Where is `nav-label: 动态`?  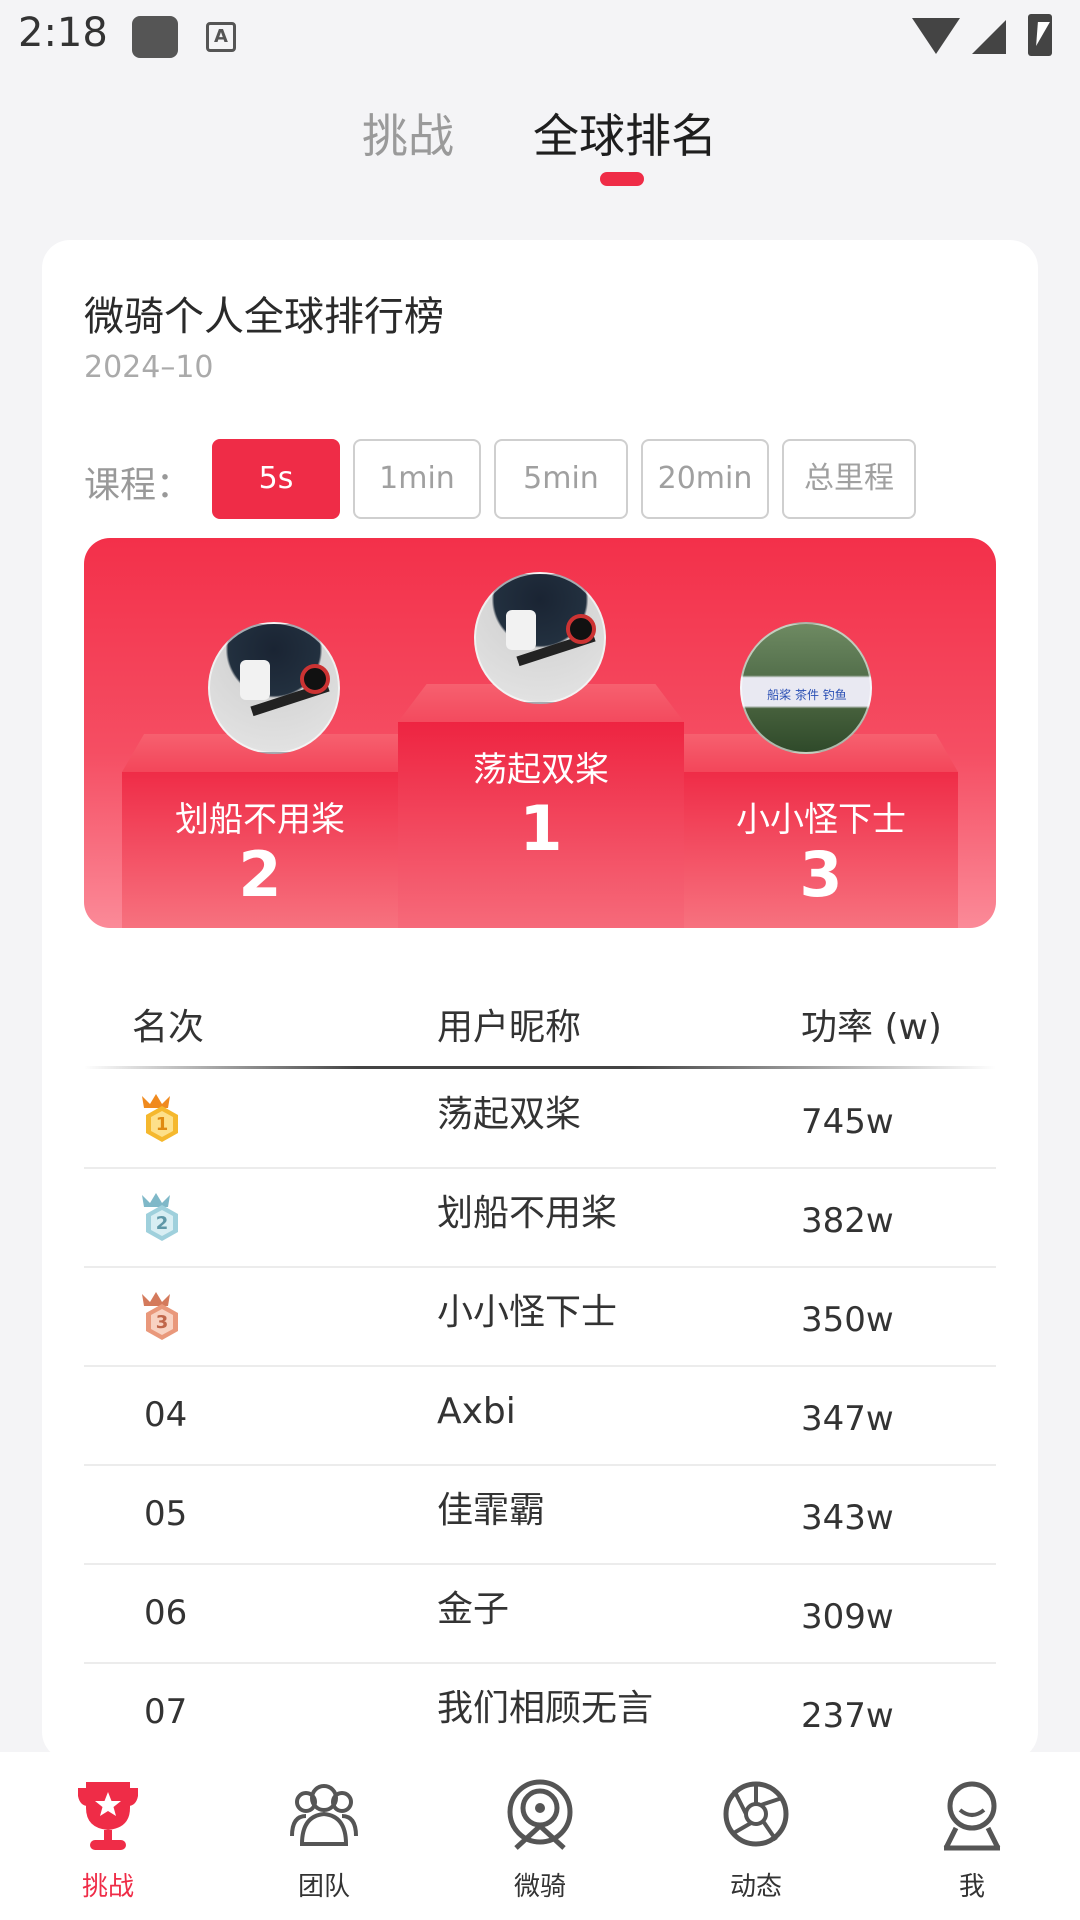
nav-label: 动态 is located at coordinates (755, 1887).